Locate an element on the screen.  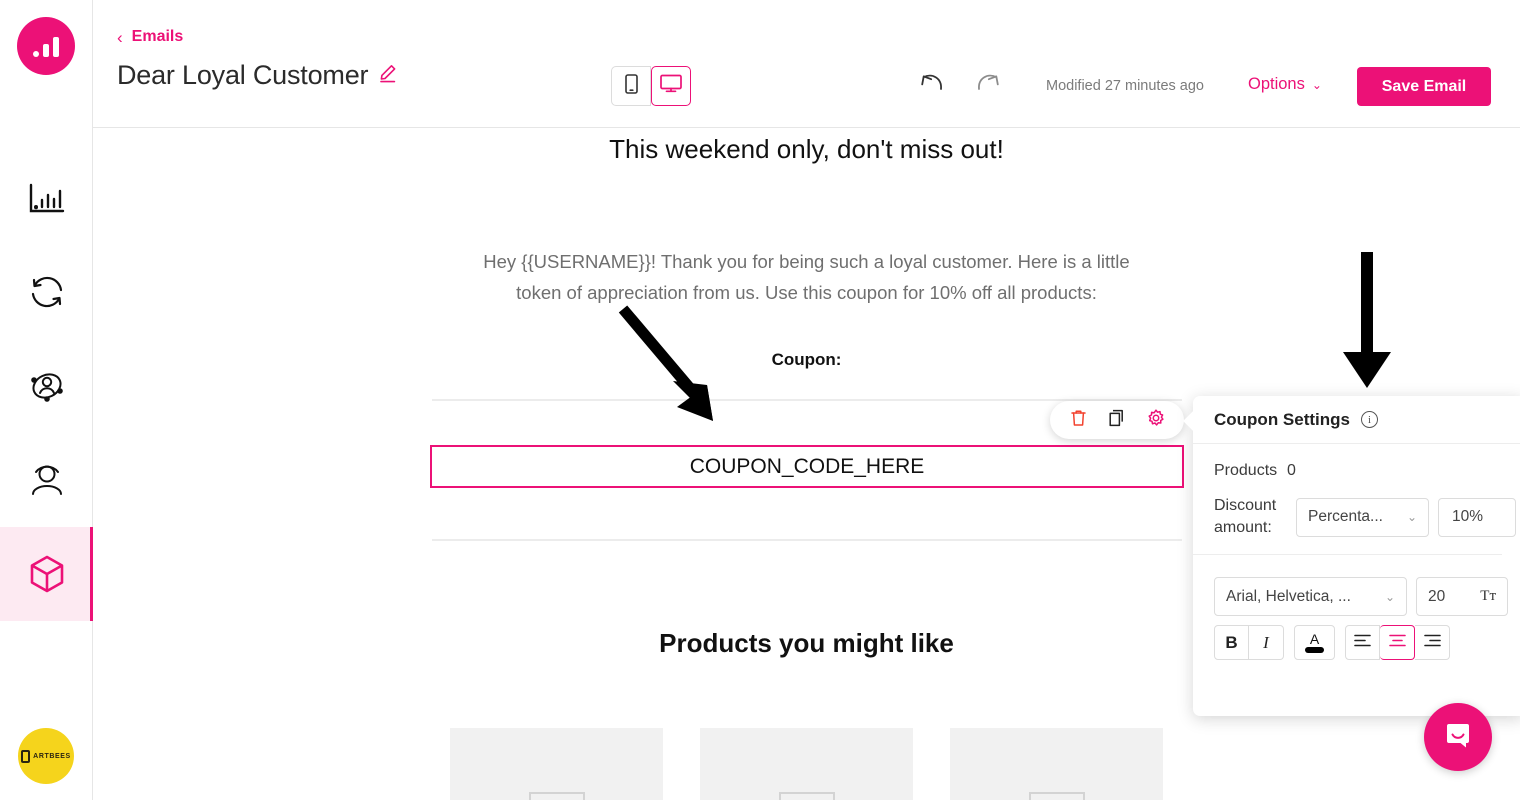
audience-icon is located at coordinates (47, 386).